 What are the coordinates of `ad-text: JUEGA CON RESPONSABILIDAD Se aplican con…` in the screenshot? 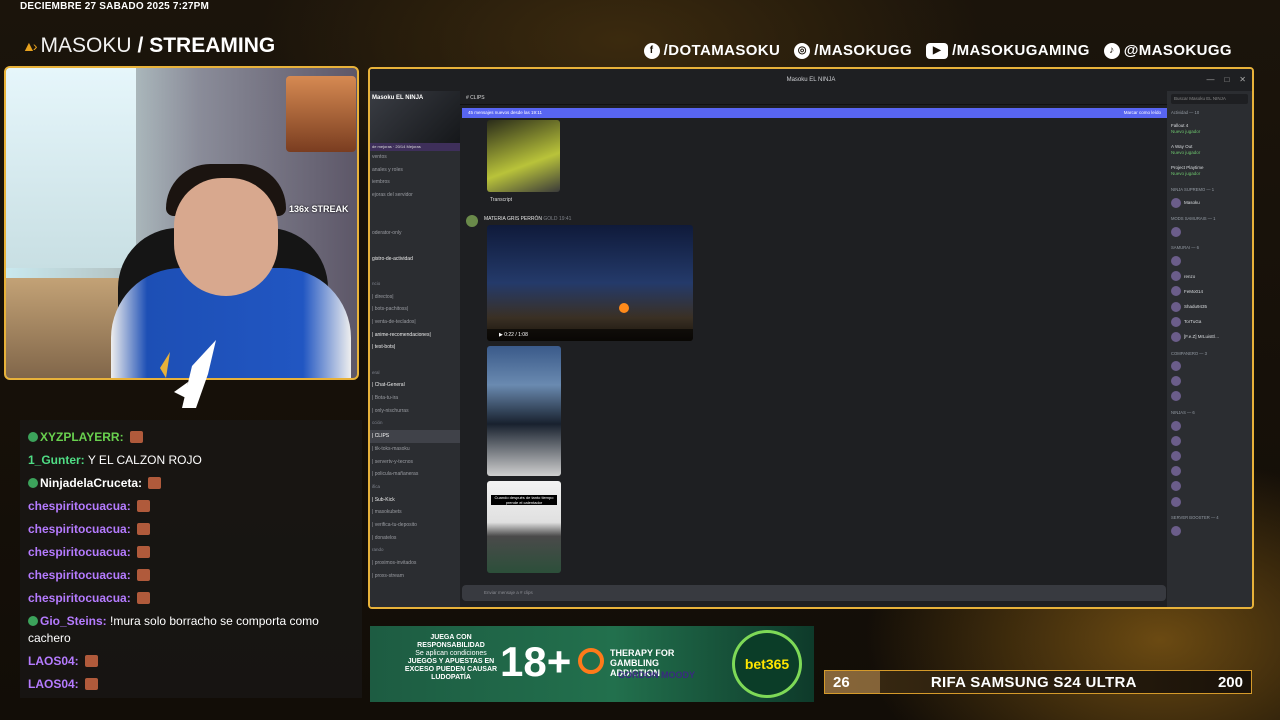 It's located at (451, 657).